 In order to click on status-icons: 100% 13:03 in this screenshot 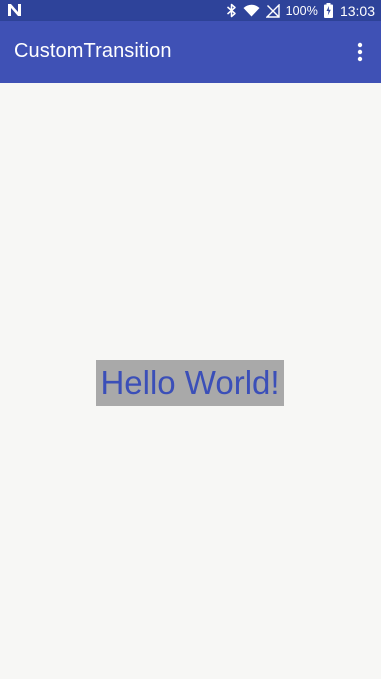, I will do `click(300, 10)`.